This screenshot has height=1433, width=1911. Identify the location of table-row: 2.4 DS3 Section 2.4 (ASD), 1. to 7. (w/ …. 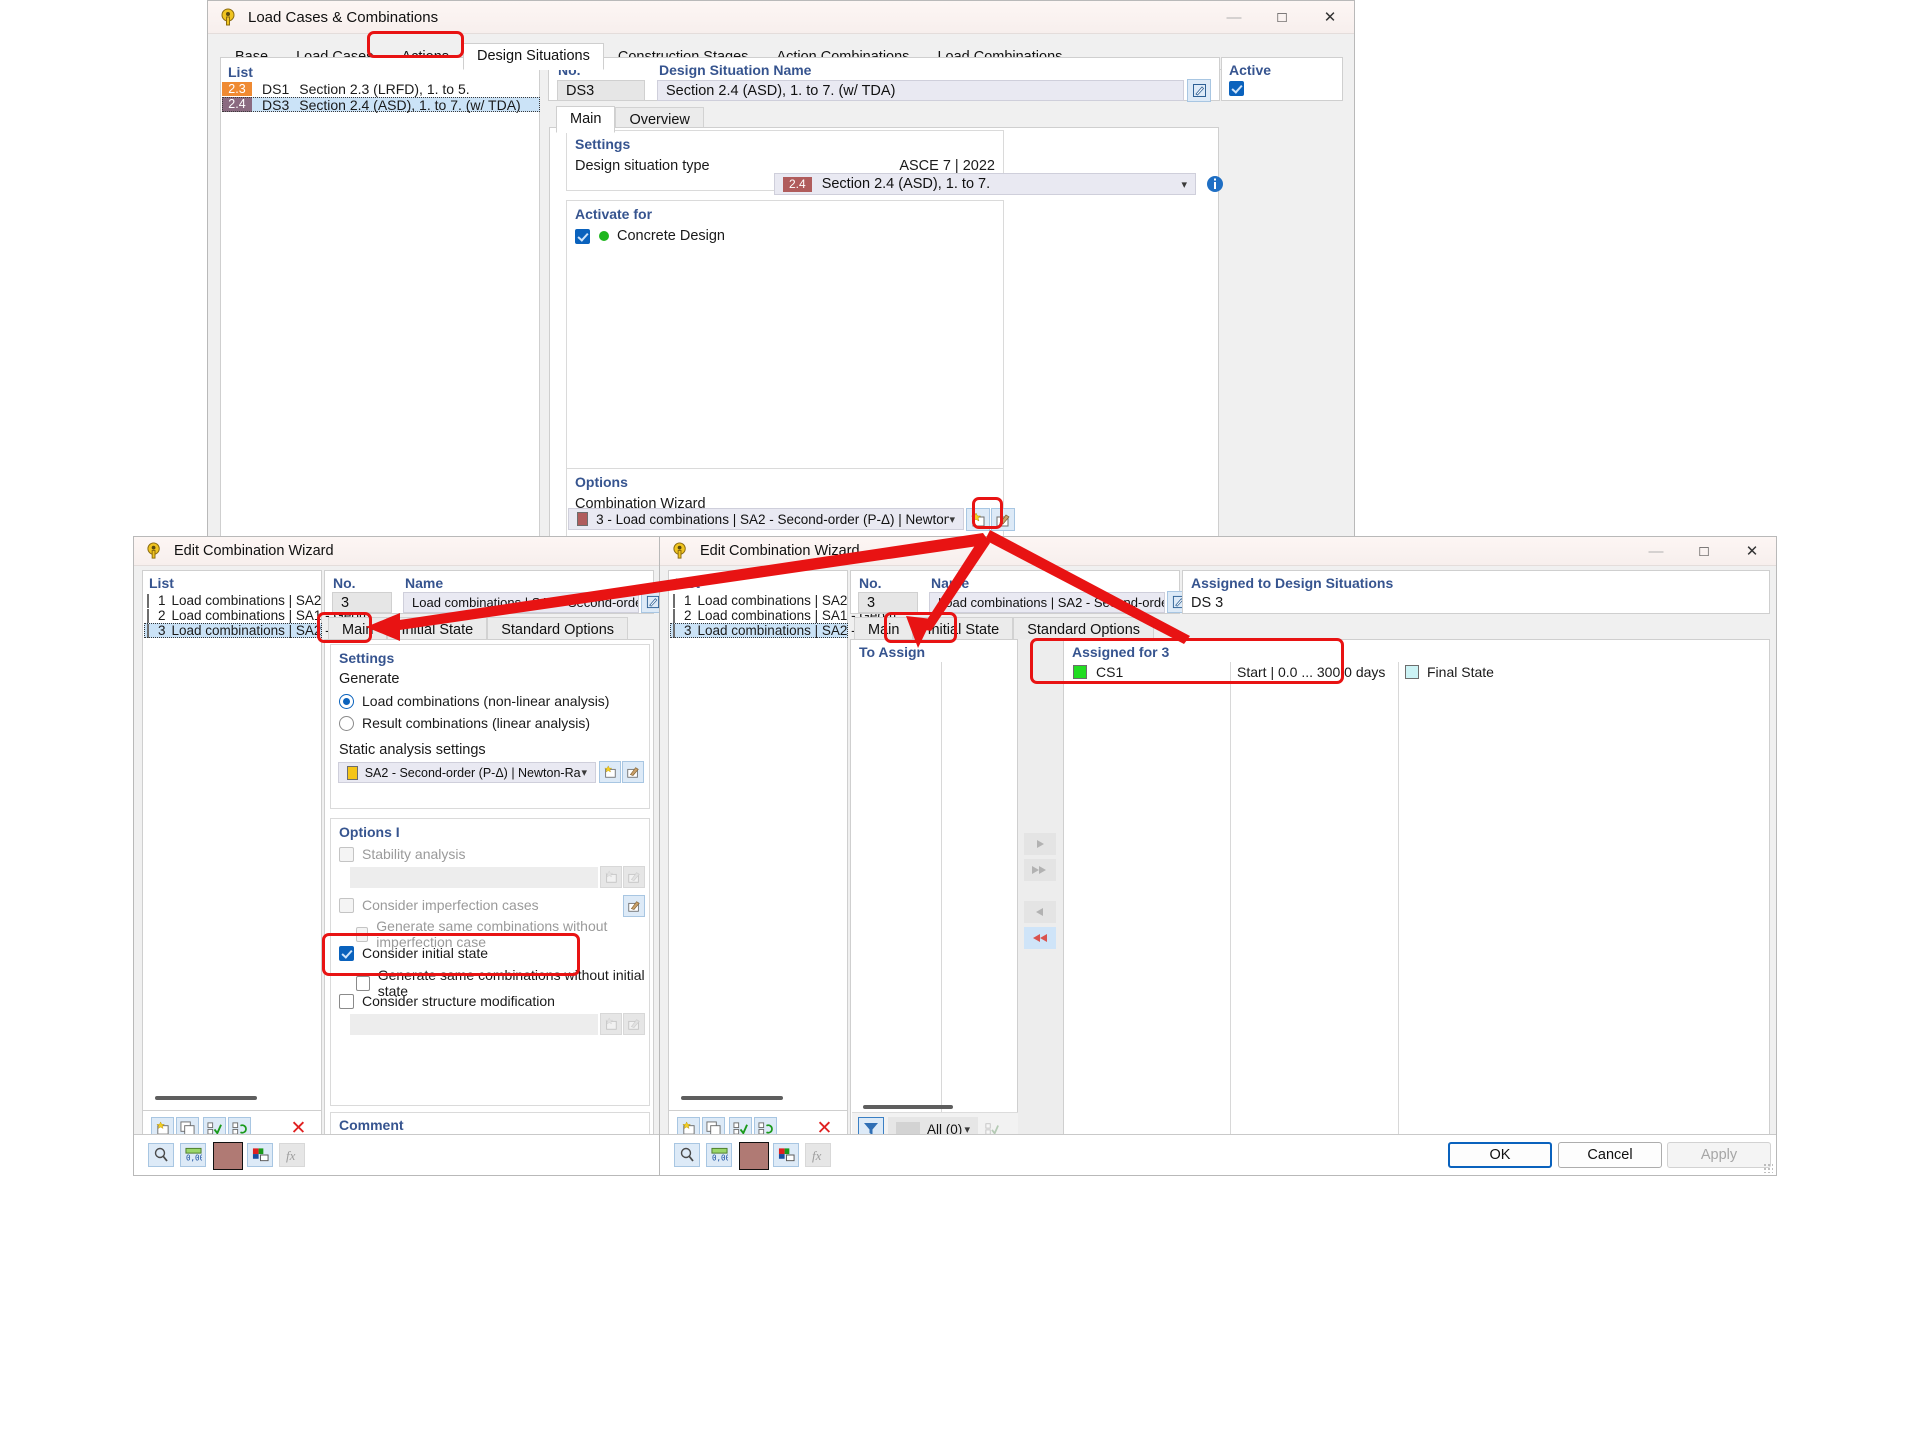
(381, 104).